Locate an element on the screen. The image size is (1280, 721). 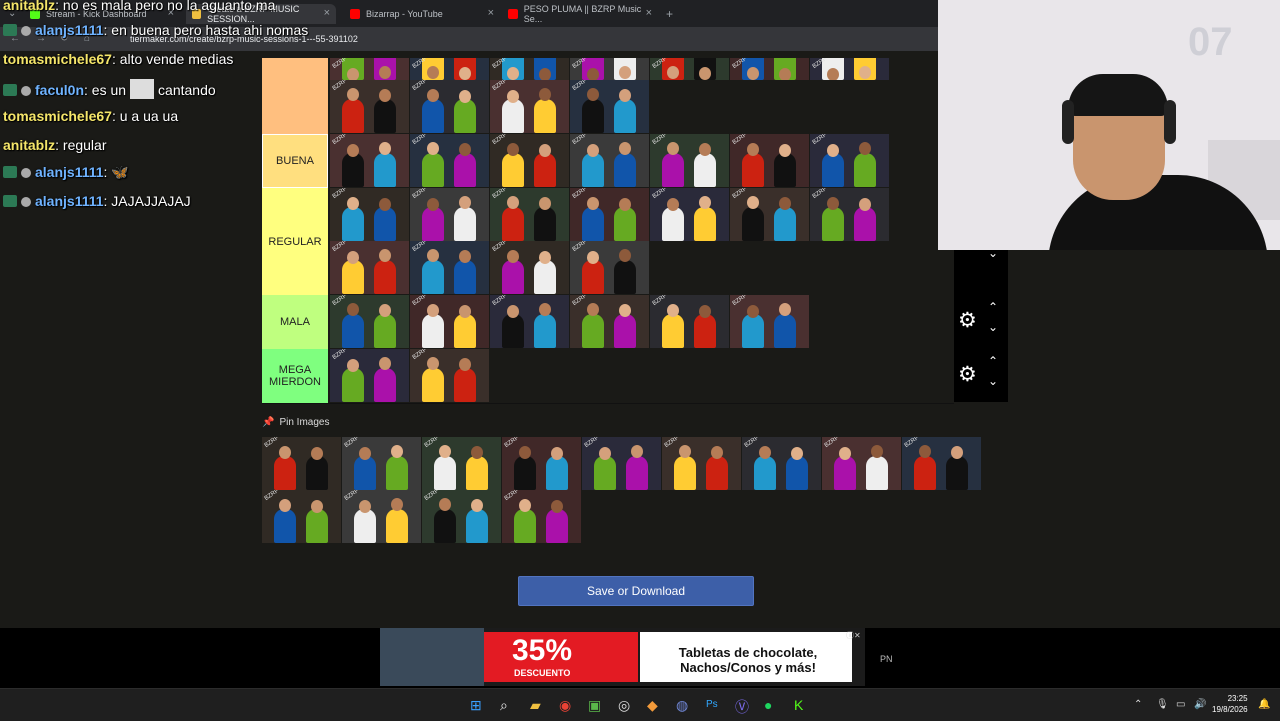
network-icon: ▭ is located at coordinates (1180, 704).